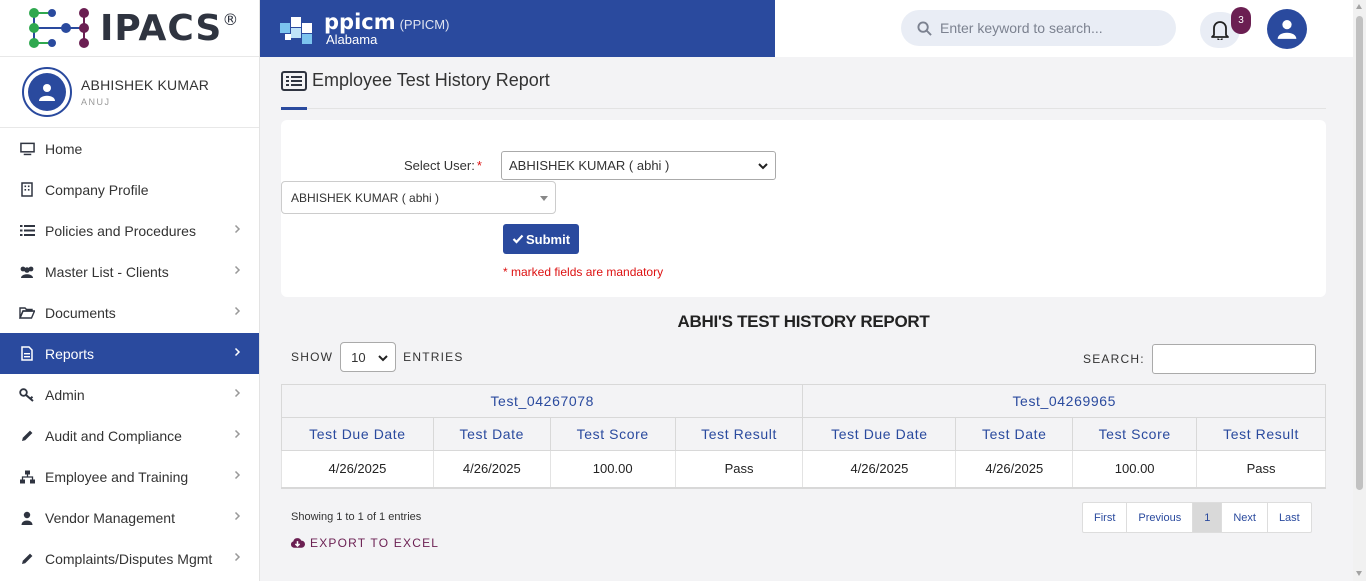 This screenshot has width=1366, height=581. What do you see at coordinates (364, 543) in the screenshot?
I see `export-excel-link: EXPORT TO EXCEL` at bounding box center [364, 543].